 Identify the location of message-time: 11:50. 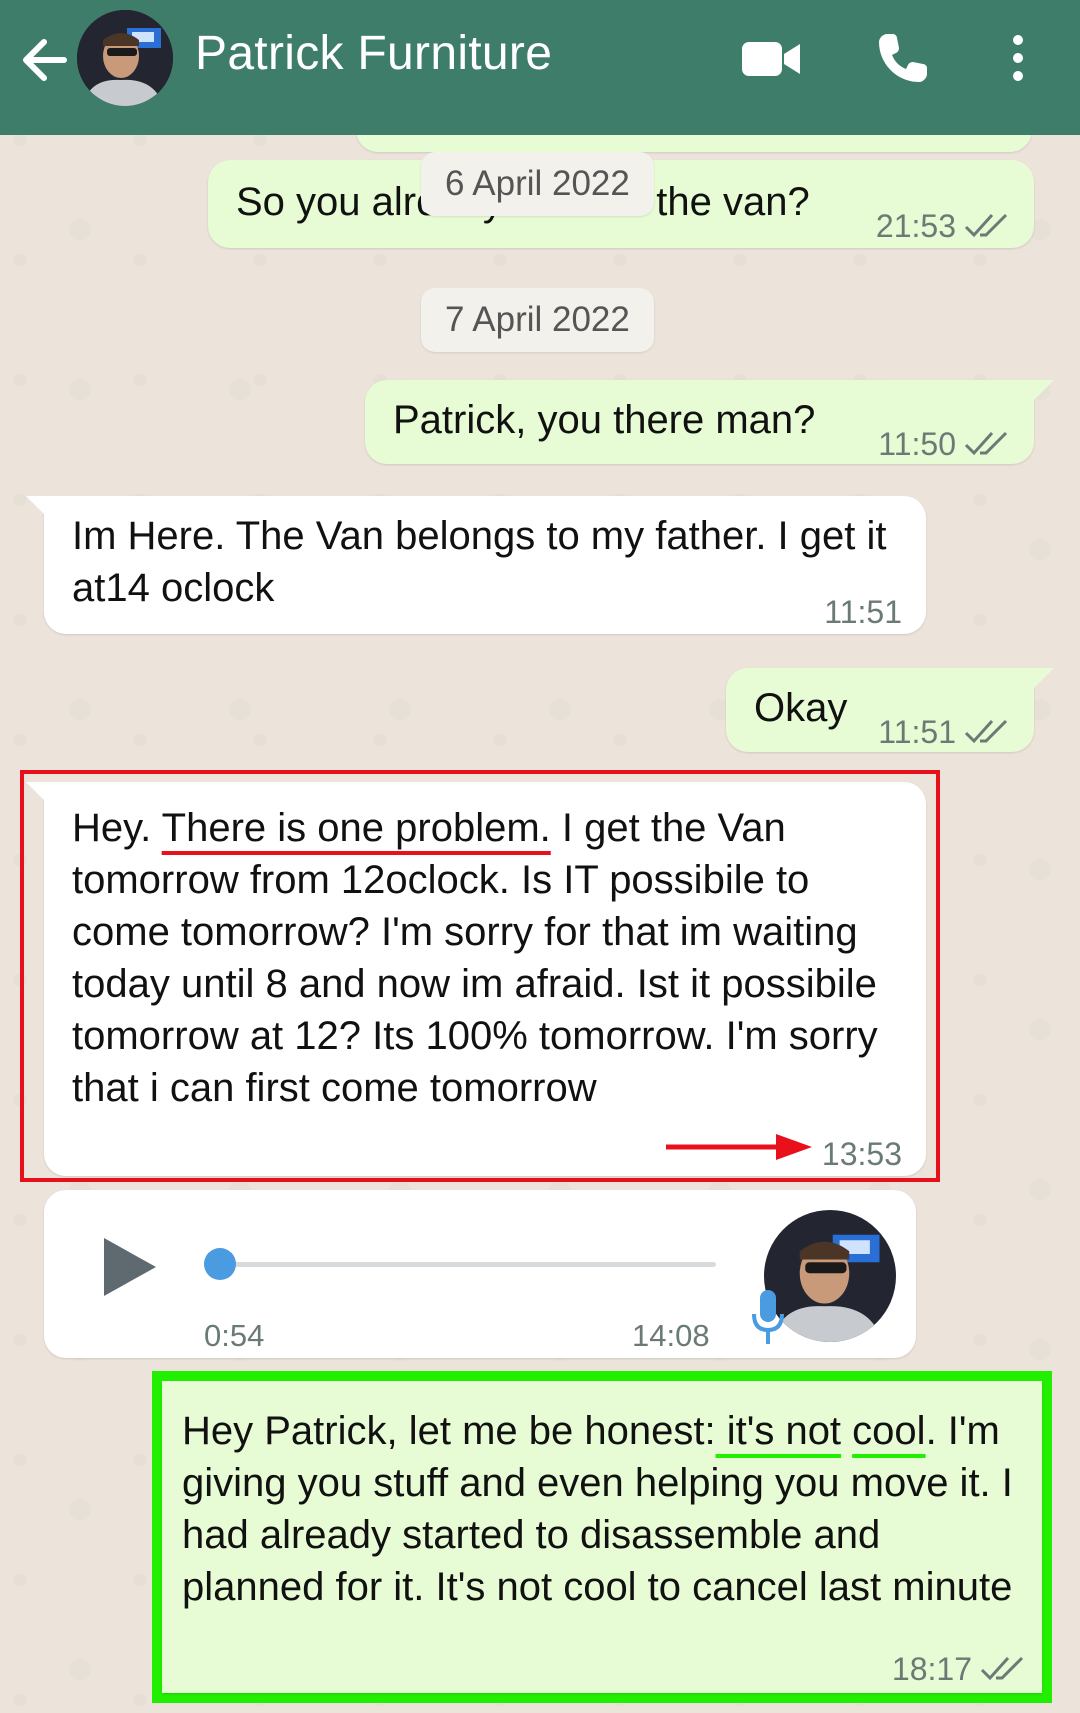
(917, 444).